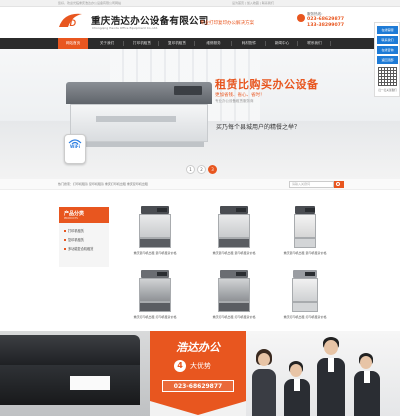 The height and width of the screenshot is (416, 400). Describe the element at coordinates (267, 84) in the screenshot. I see `banner-title: 租赁比购买办公设备` at that location.